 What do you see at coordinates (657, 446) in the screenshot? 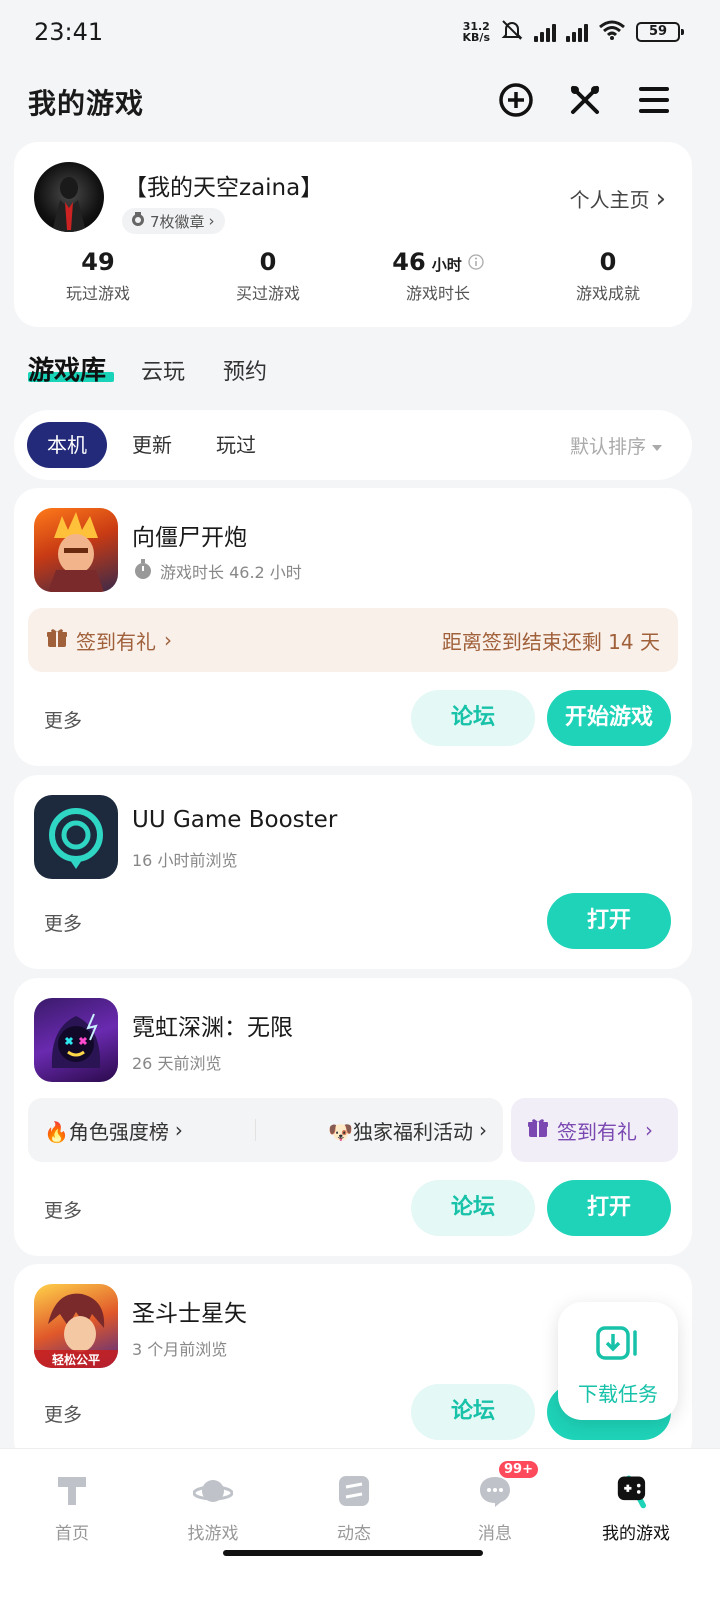
I see `caret-down-icon` at bounding box center [657, 446].